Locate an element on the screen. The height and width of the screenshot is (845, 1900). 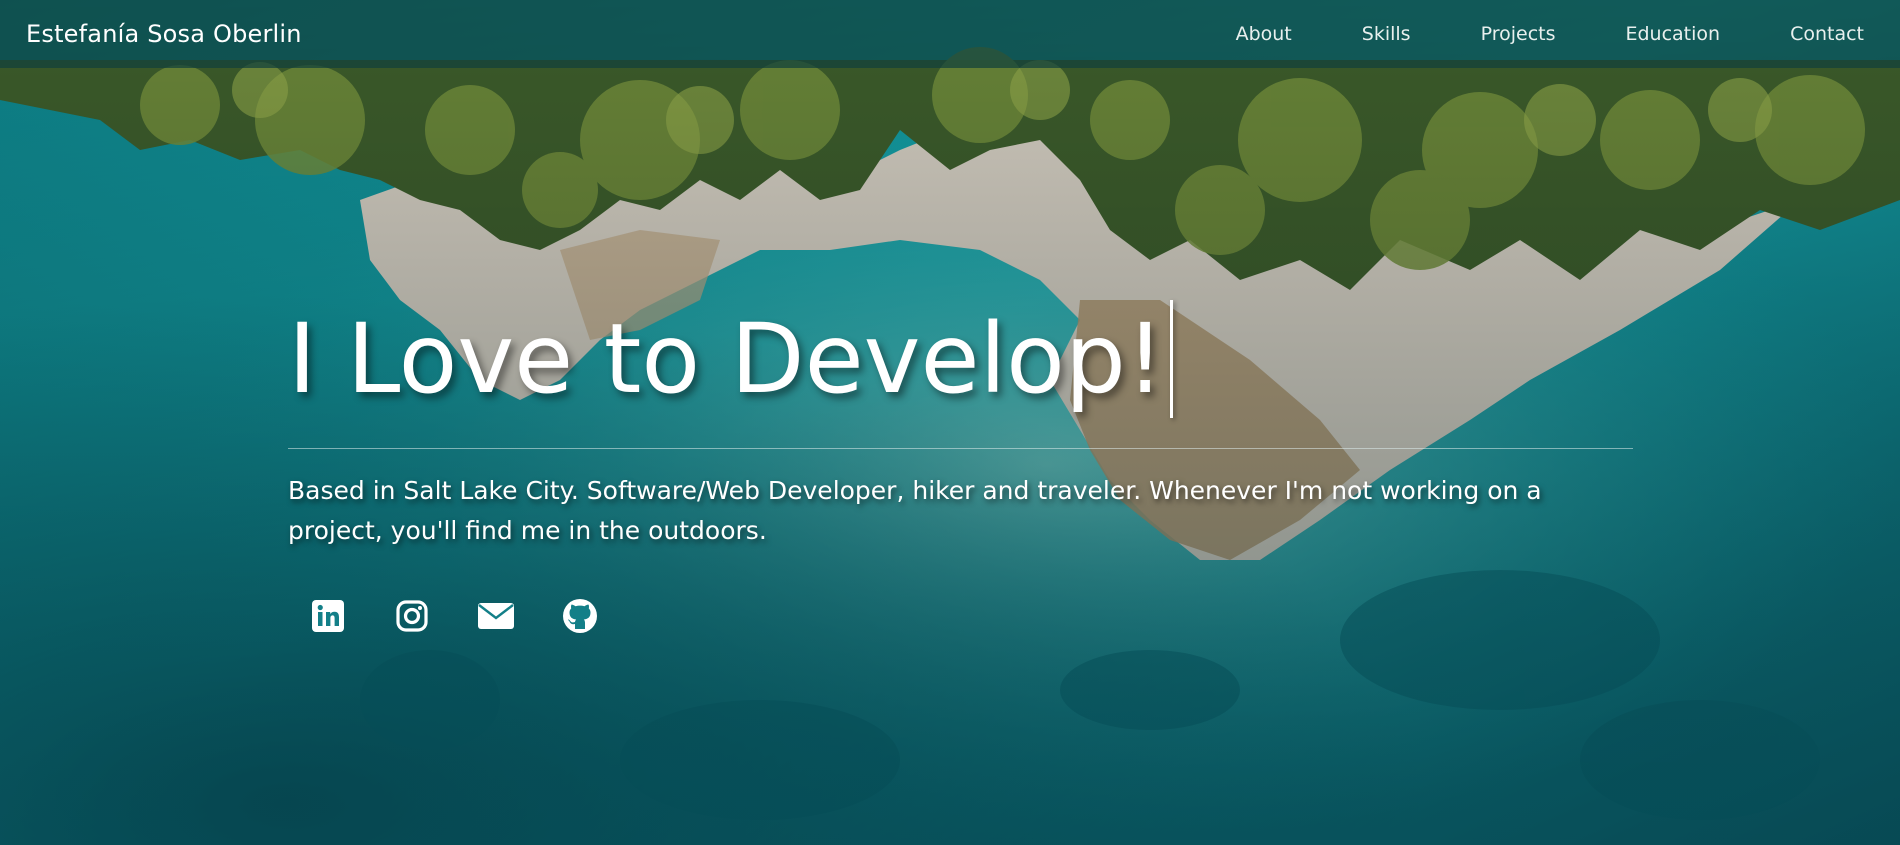
linkedin-link is located at coordinates (328, 616).